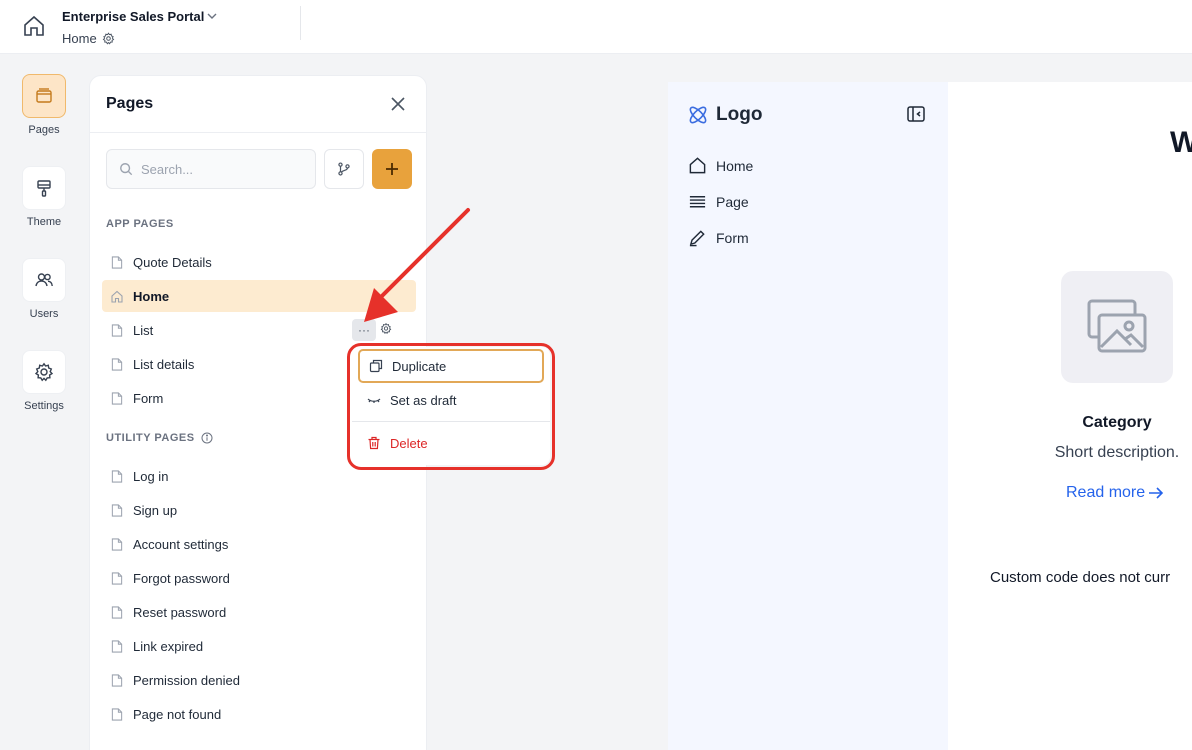  What do you see at coordinates (44, 188) in the screenshot?
I see `paint-roller-icon` at bounding box center [44, 188].